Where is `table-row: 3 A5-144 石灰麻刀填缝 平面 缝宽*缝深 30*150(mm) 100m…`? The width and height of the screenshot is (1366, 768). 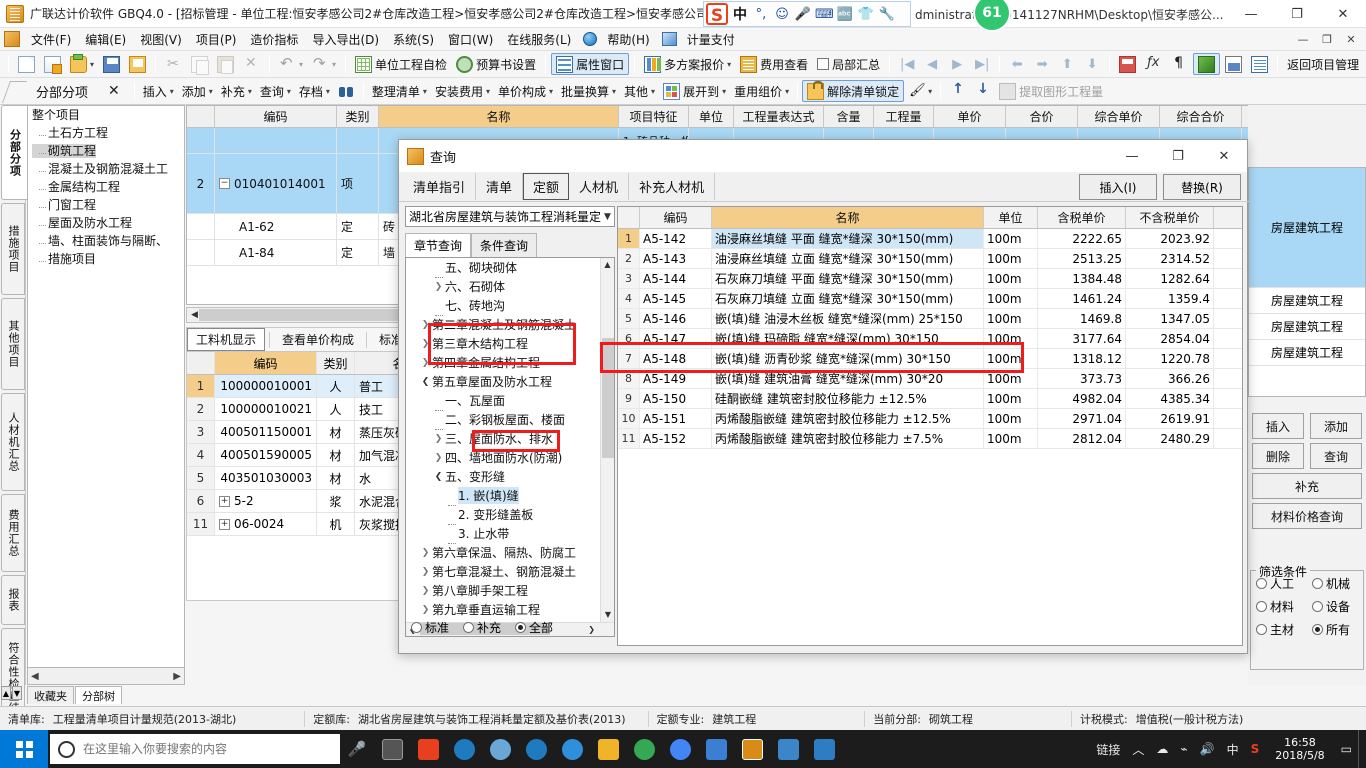 table-row: 3 A5-144 石灰麻刀填缝 平面 缝宽*缝深 30*150(mm) 100m… is located at coordinates (930, 279).